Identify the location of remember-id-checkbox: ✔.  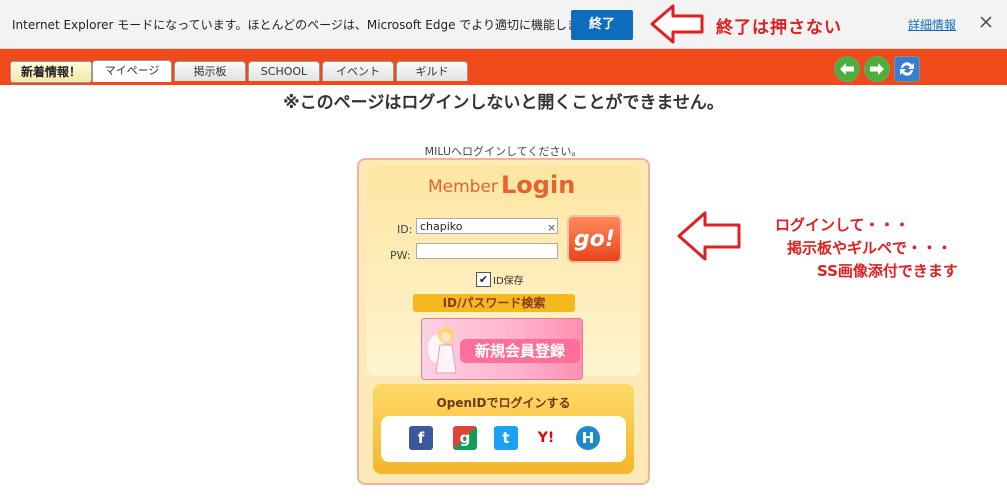
(483, 279).